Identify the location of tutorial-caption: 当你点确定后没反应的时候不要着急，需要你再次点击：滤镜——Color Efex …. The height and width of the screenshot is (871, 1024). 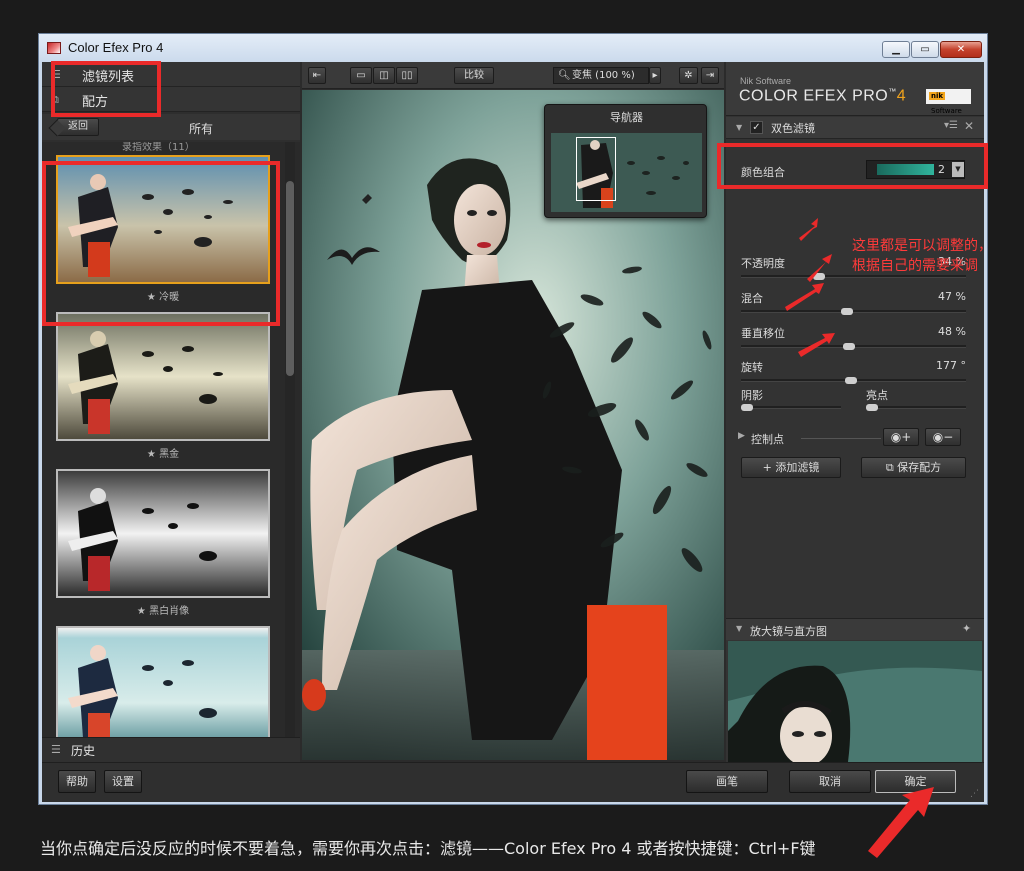
(428, 848).